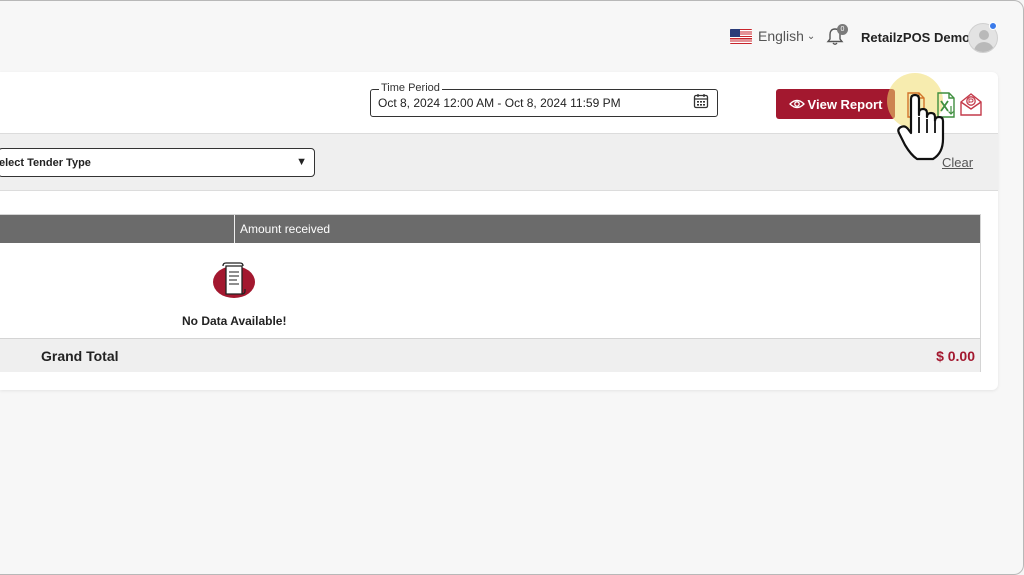 The image size is (1024, 575). What do you see at coordinates (946, 105) in the screenshot?
I see `excel-export-icon` at bounding box center [946, 105].